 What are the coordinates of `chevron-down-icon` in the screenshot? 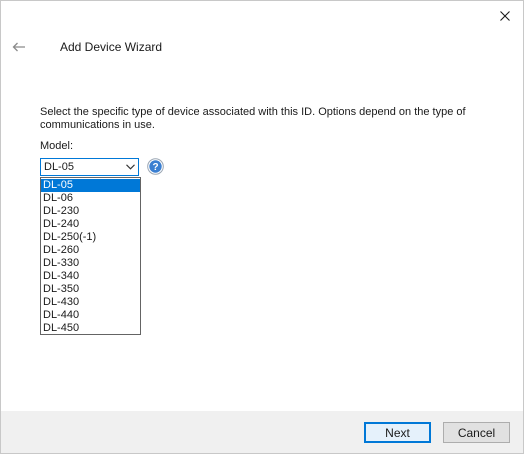 It's located at (130, 167).